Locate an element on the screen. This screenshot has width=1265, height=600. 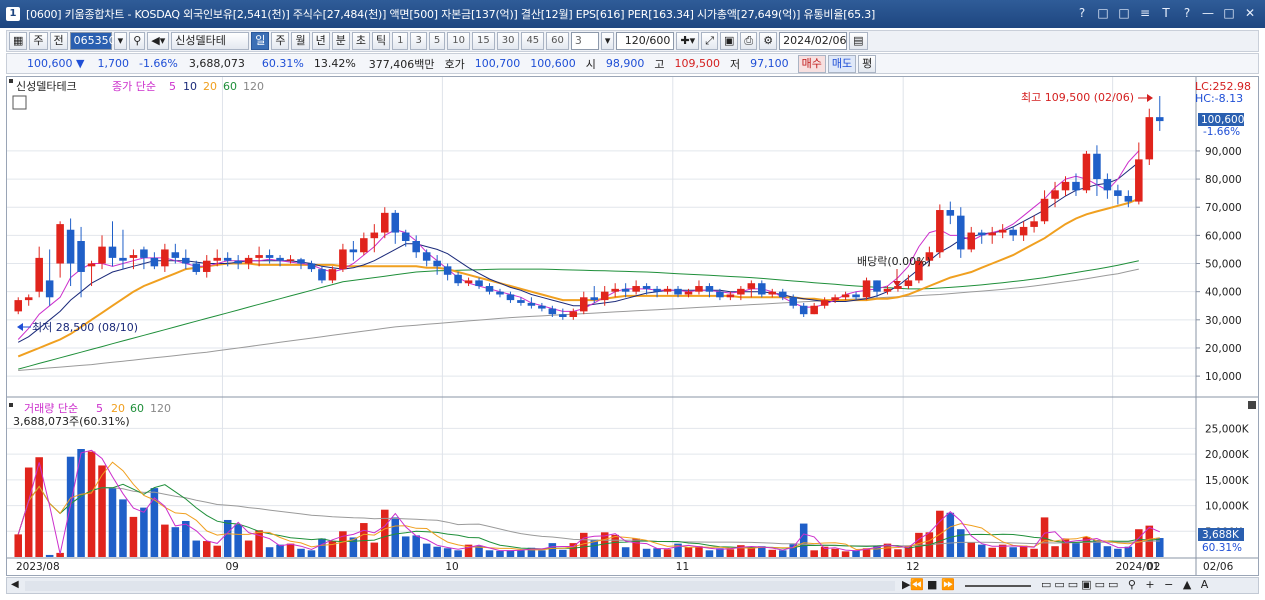
stop-icon: ■ is located at coordinates (932, 584).